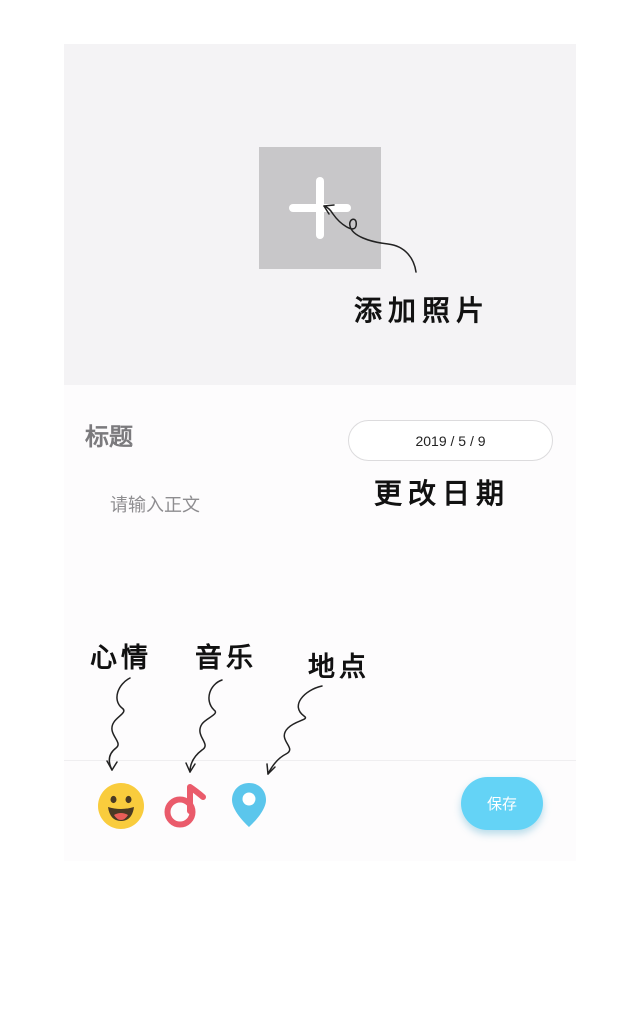 The image size is (640, 1009). Describe the element at coordinates (502, 803) in the screenshot. I see `save-button: 保存` at that location.